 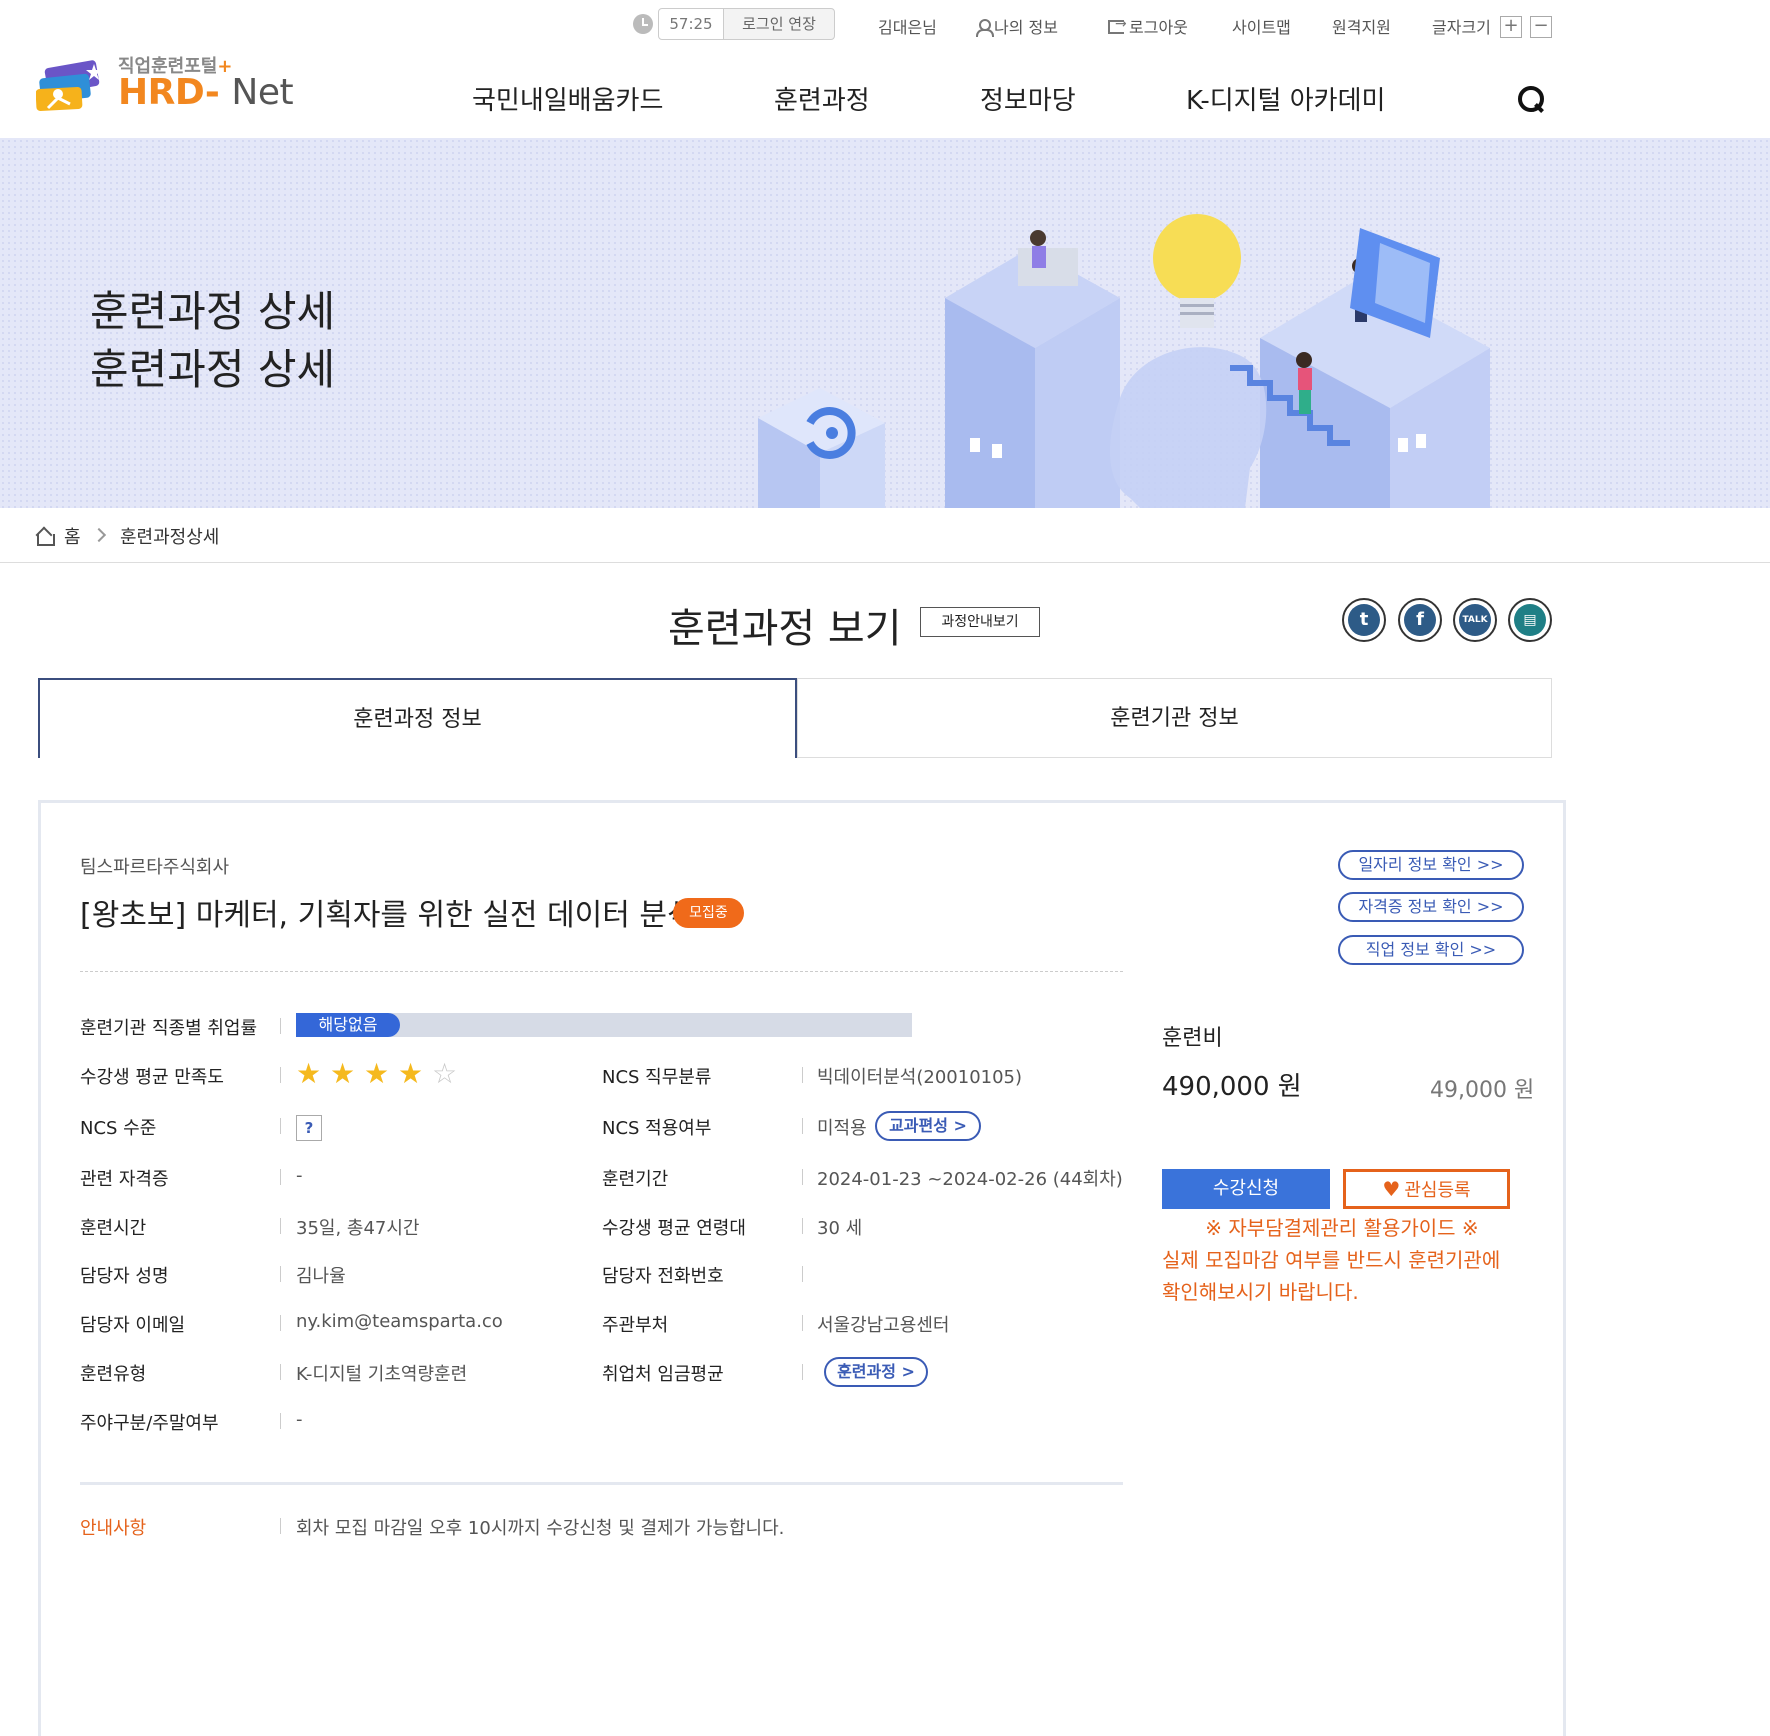 What do you see at coordinates (1017, 26) in the screenshot?
I see `my-info-link: 나의 정보` at bounding box center [1017, 26].